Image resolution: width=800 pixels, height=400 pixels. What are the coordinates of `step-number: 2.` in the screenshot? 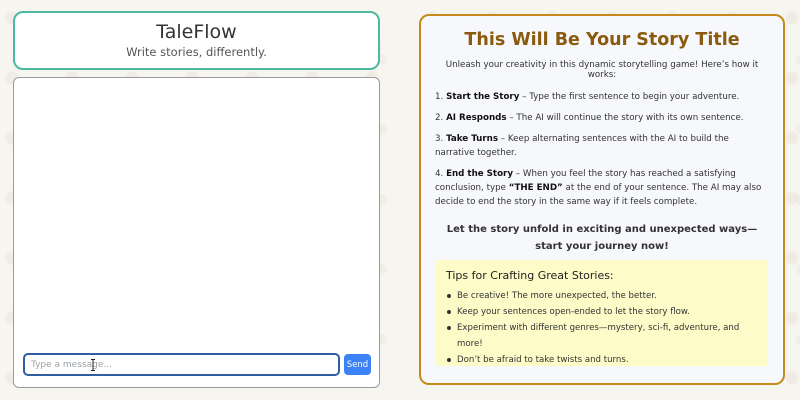 It's located at (439, 118).